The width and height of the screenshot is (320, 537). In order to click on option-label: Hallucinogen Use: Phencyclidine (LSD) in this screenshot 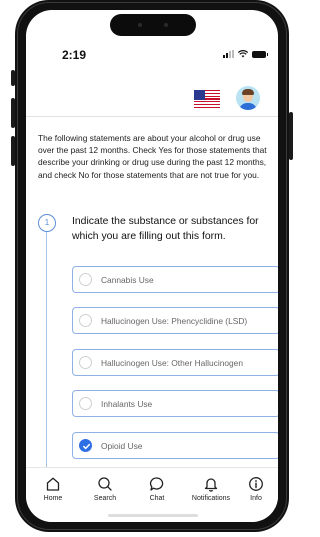, I will do `click(174, 321)`.